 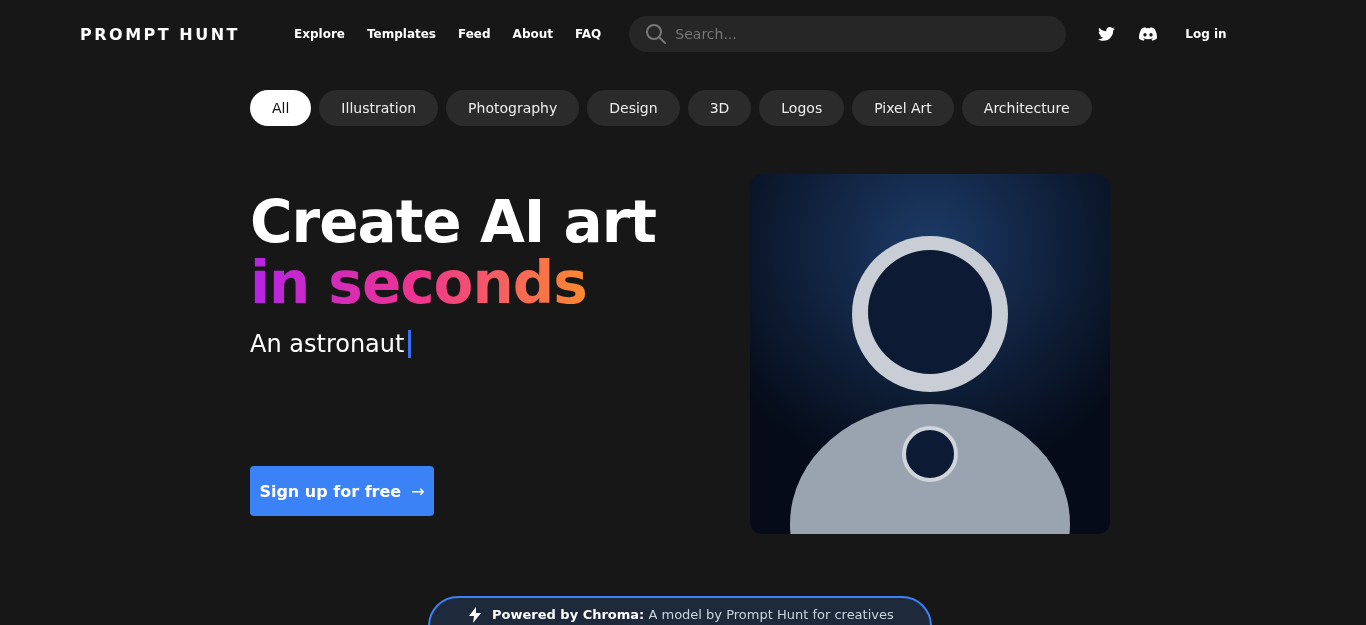 What do you see at coordinates (475, 615) in the screenshot?
I see `lightning-icon` at bounding box center [475, 615].